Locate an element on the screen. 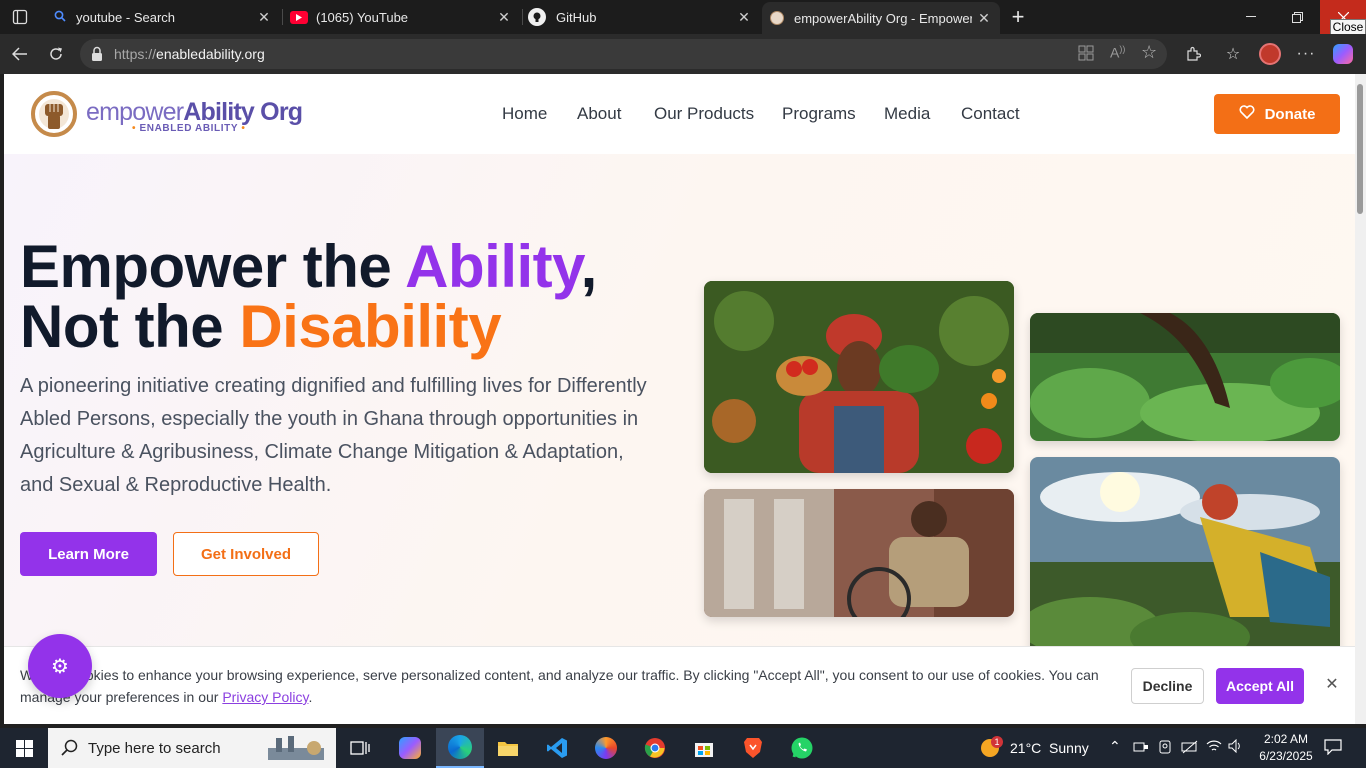 The height and width of the screenshot is (768, 1366). raised-fist-logo-icon is located at coordinates (54, 114).